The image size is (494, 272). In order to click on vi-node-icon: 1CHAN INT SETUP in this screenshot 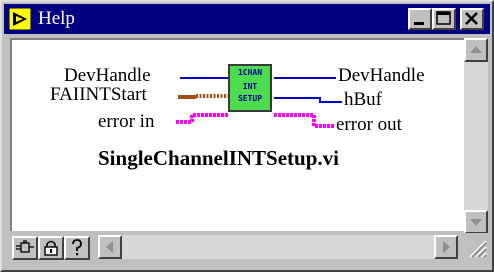, I will do `click(250, 88)`.